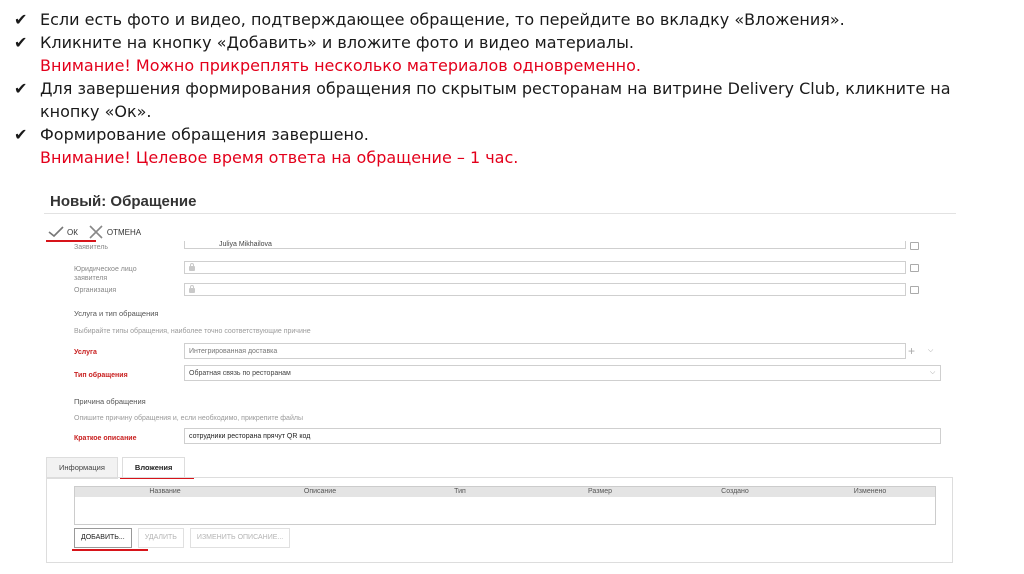 This screenshot has height=574, width=1024. I want to click on ok-highlight-underline, so click(71, 241).